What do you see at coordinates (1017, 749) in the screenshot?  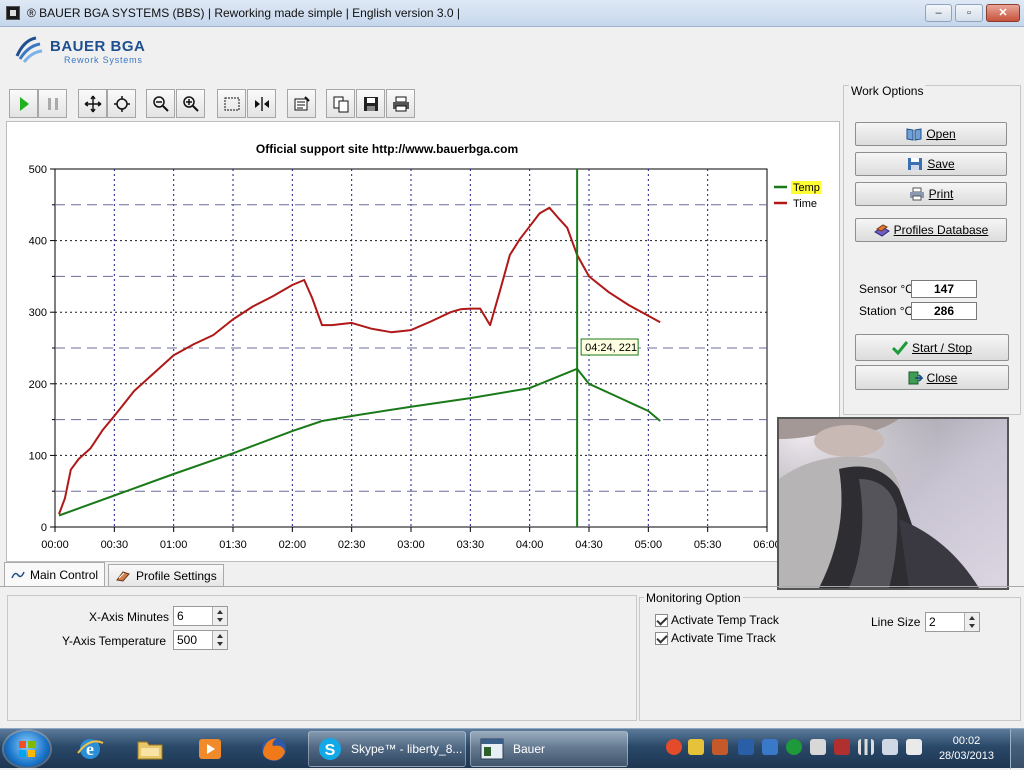 I see `show-desktop-button` at bounding box center [1017, 749].